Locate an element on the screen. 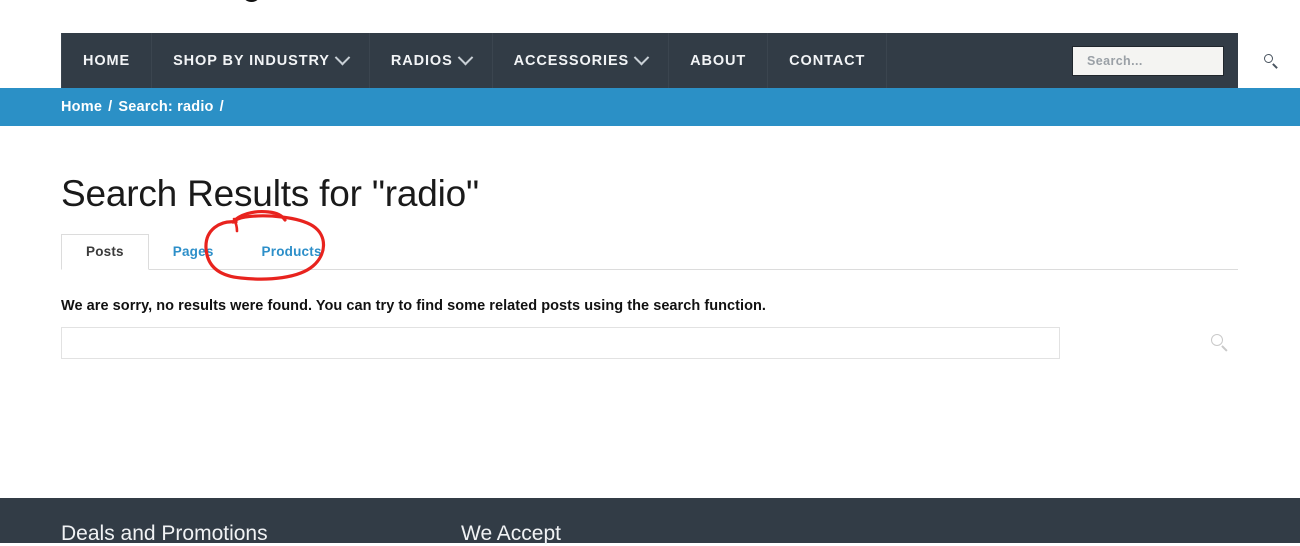 The image size is (1300, 546). content-search-input is located at coordinates (560, 343).